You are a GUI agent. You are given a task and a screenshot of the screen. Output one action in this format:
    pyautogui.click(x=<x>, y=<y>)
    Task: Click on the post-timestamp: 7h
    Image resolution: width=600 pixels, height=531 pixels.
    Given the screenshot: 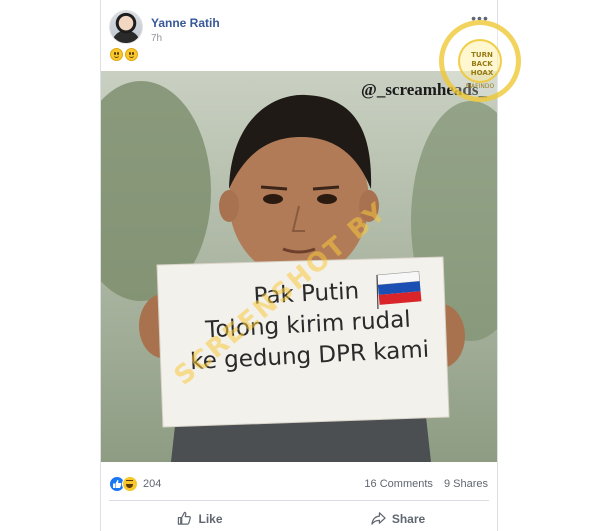 What is the action you would take?
    pyautogui.click(x=156, y=38)
    